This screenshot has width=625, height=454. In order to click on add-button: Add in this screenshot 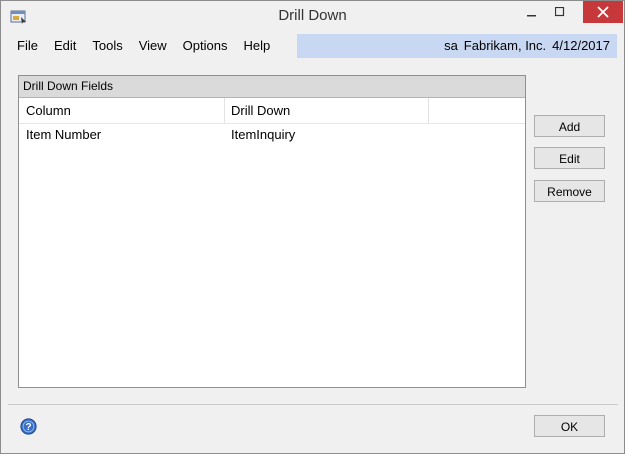, I will do `click(569, 126)`.